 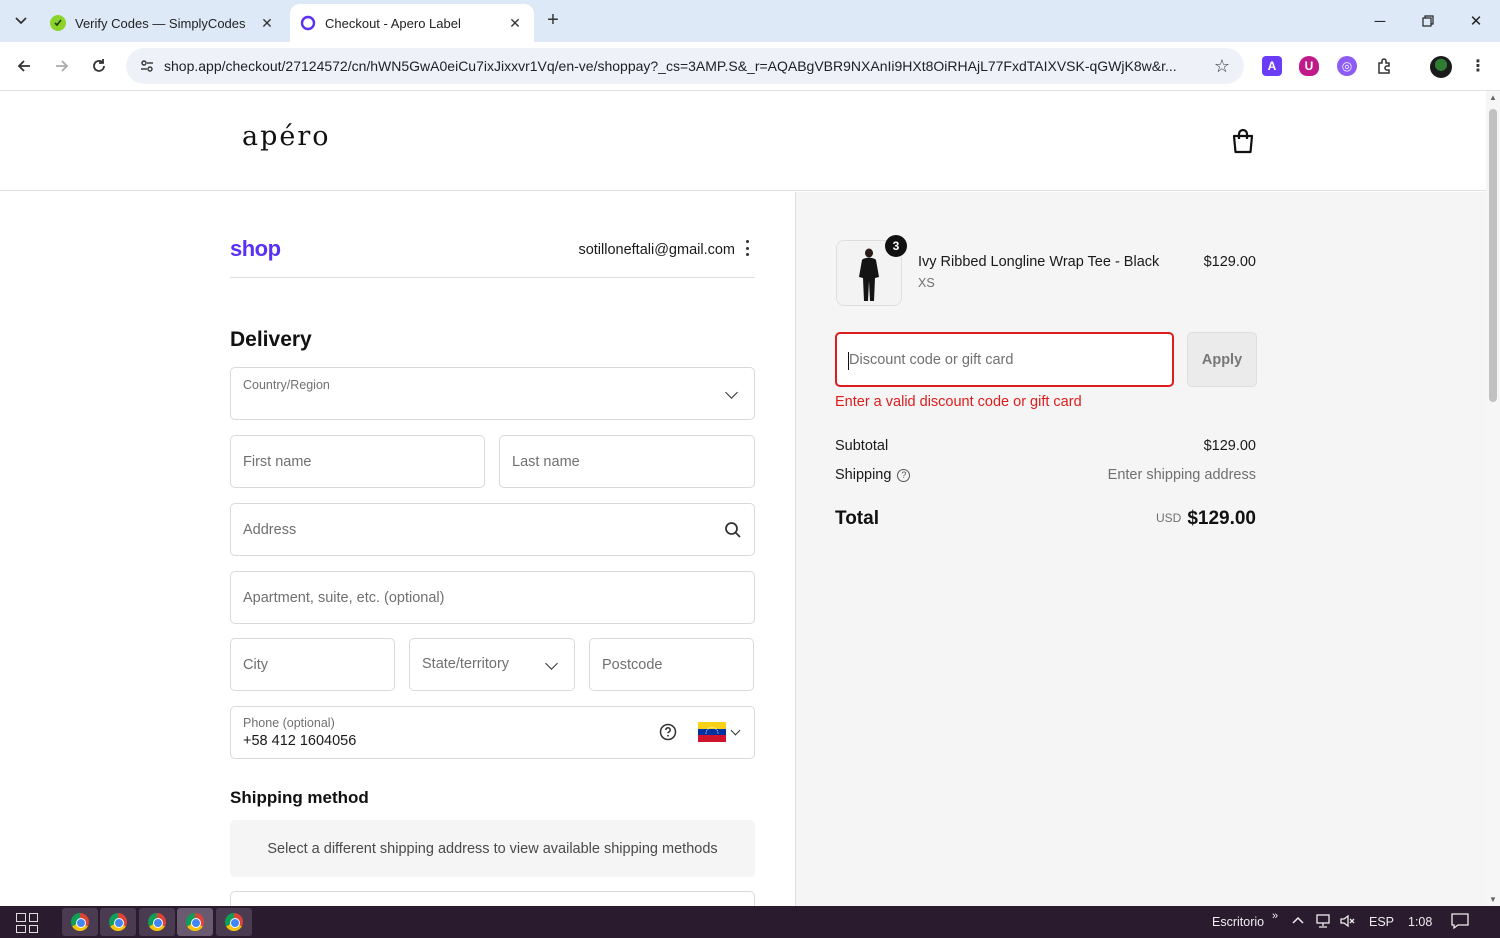 I want to click on scroll-up-arrow-icon: ▲, so click(x=1493, y=97).